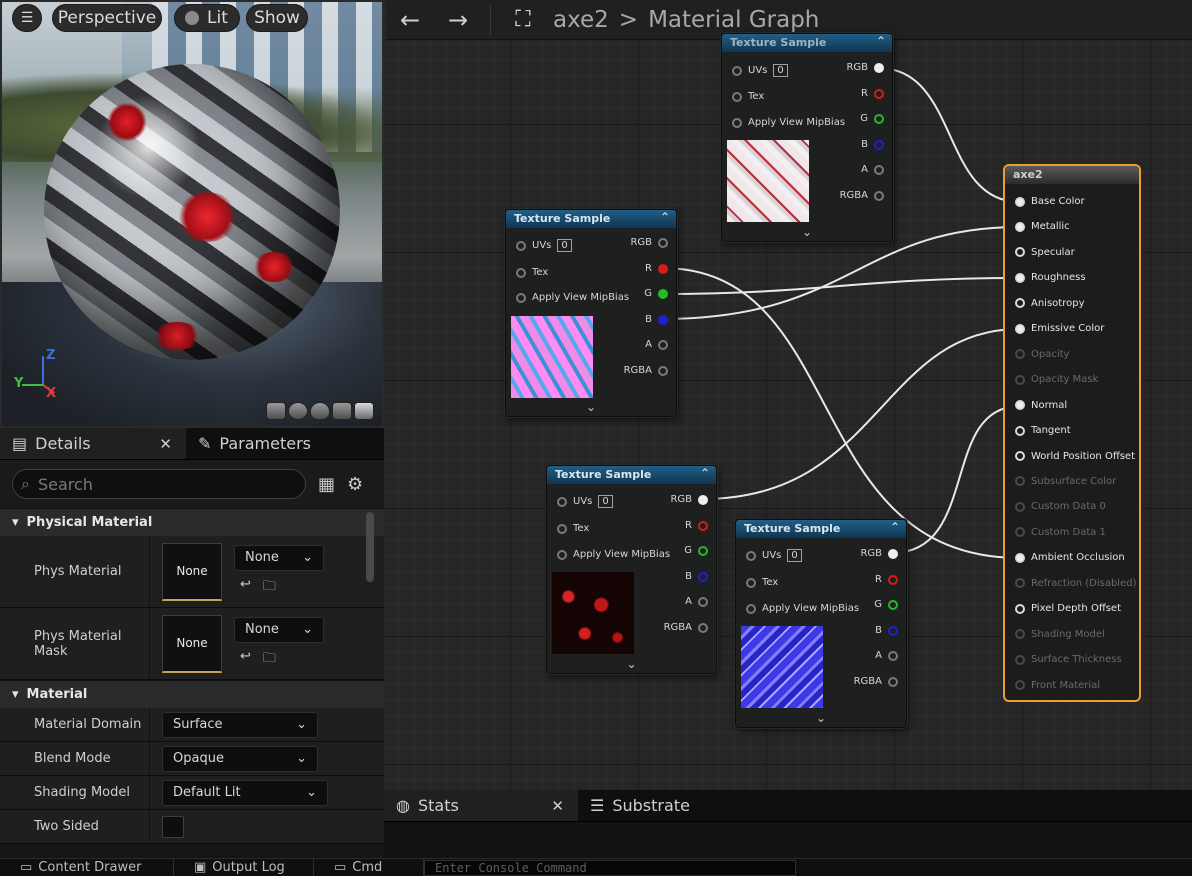 This screenshot has width=1192, height=876. Describe the element at coordinates (159, 484) in the screenshot. I see `search-input: ⌕ Search` at that location.